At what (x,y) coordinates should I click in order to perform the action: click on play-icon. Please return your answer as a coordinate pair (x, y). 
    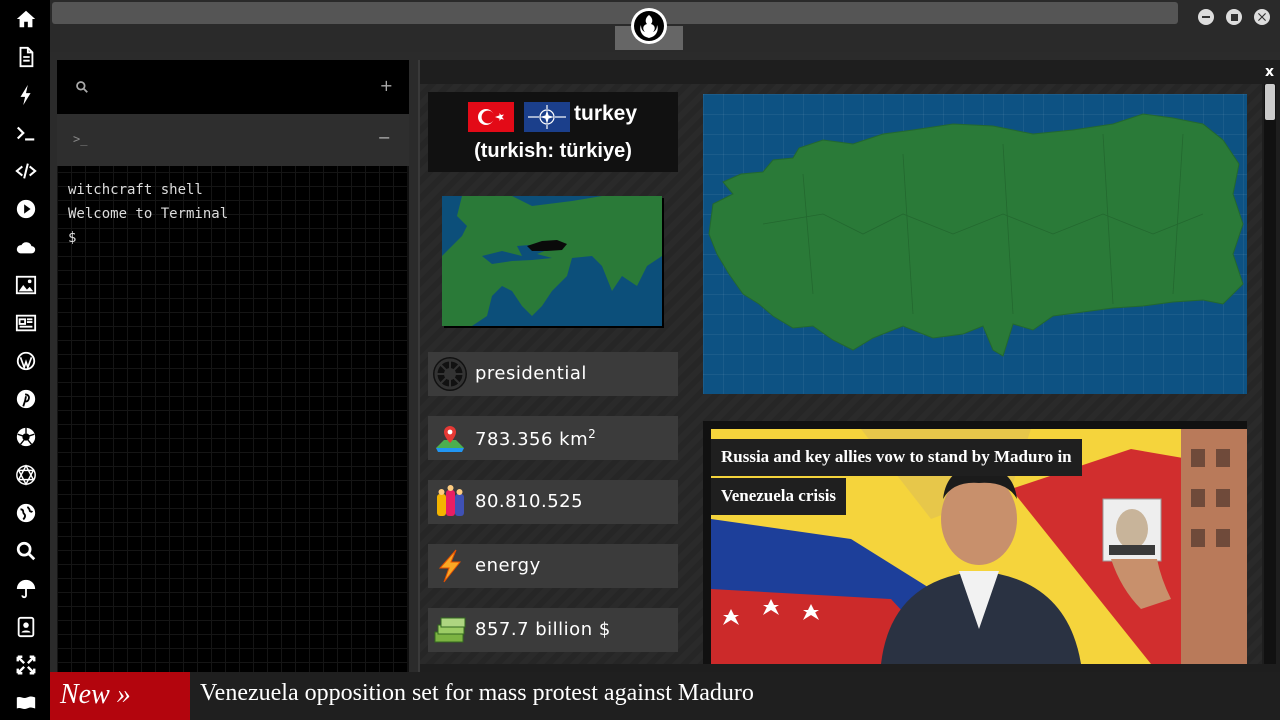
    Looking at the image, I should click on (26, 209).